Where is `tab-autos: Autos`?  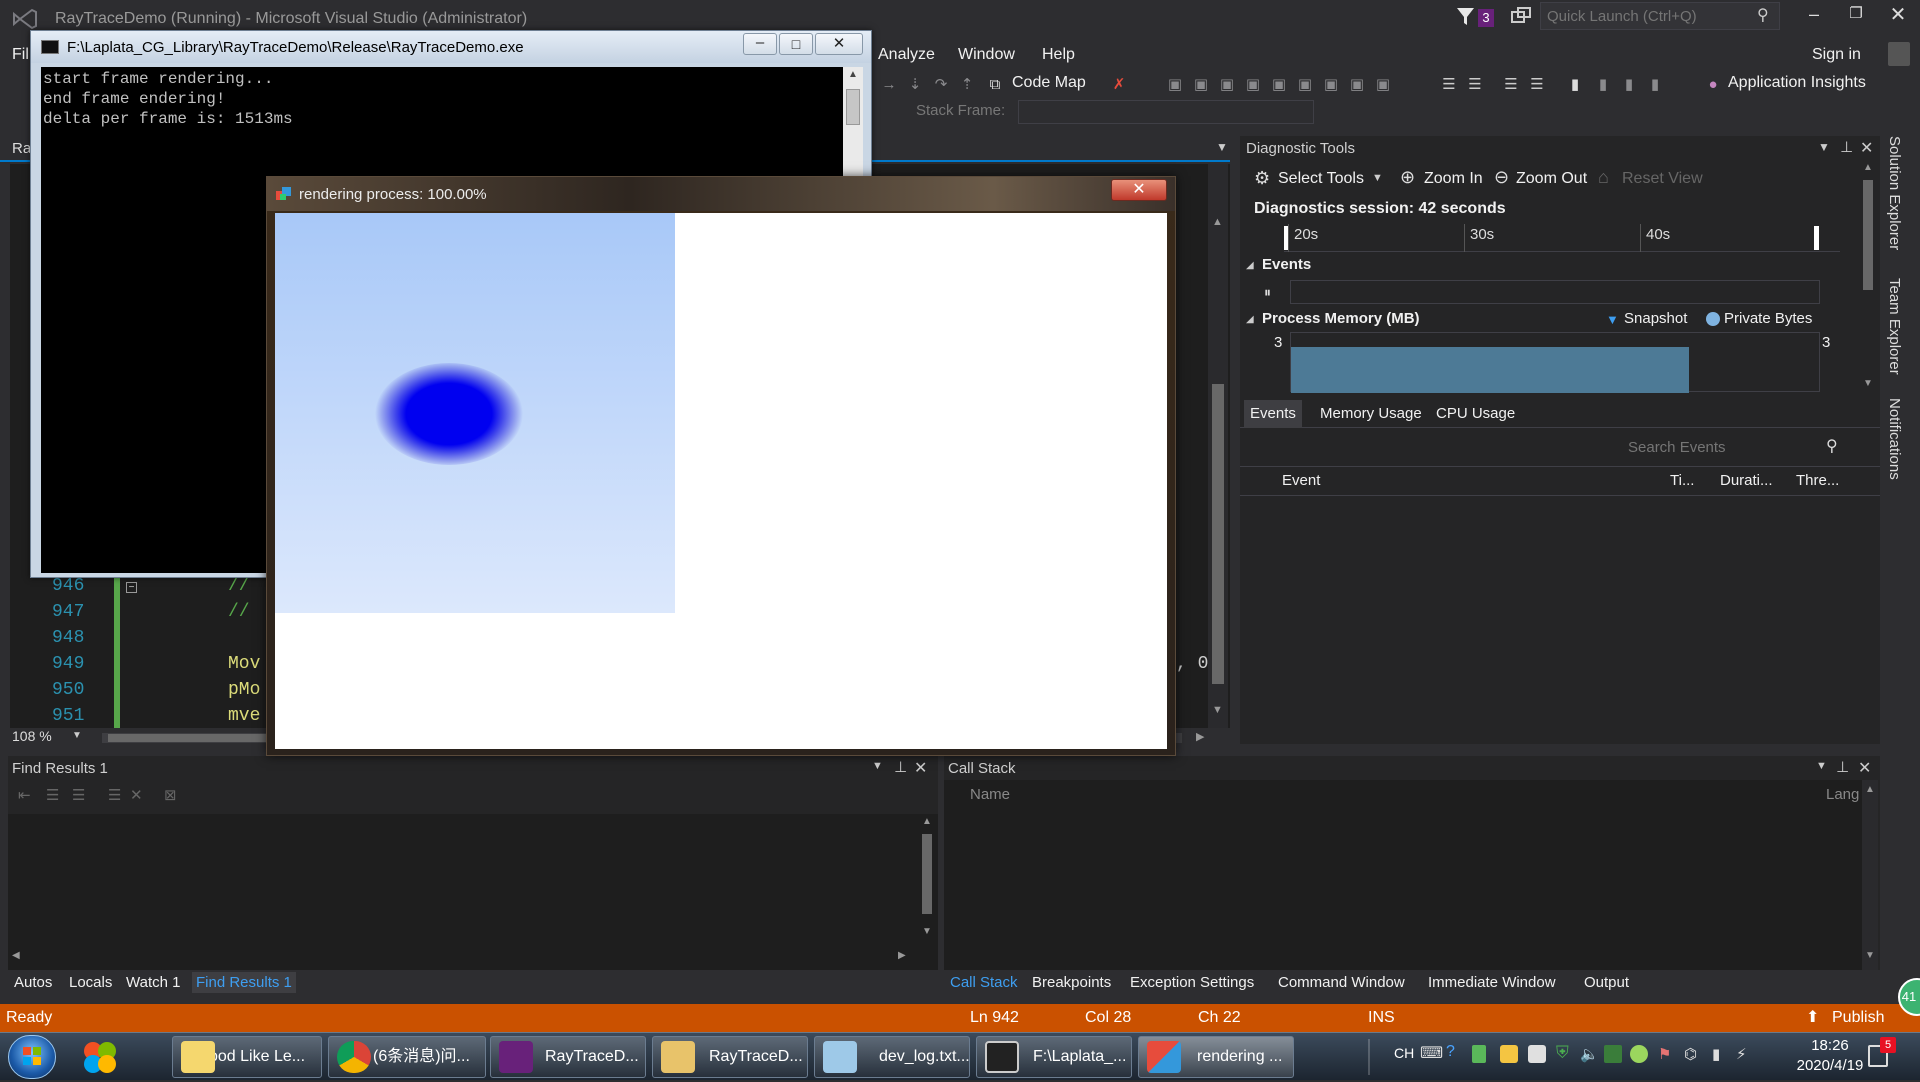
tab-autos: Autos is located at coordinates (33, 982).